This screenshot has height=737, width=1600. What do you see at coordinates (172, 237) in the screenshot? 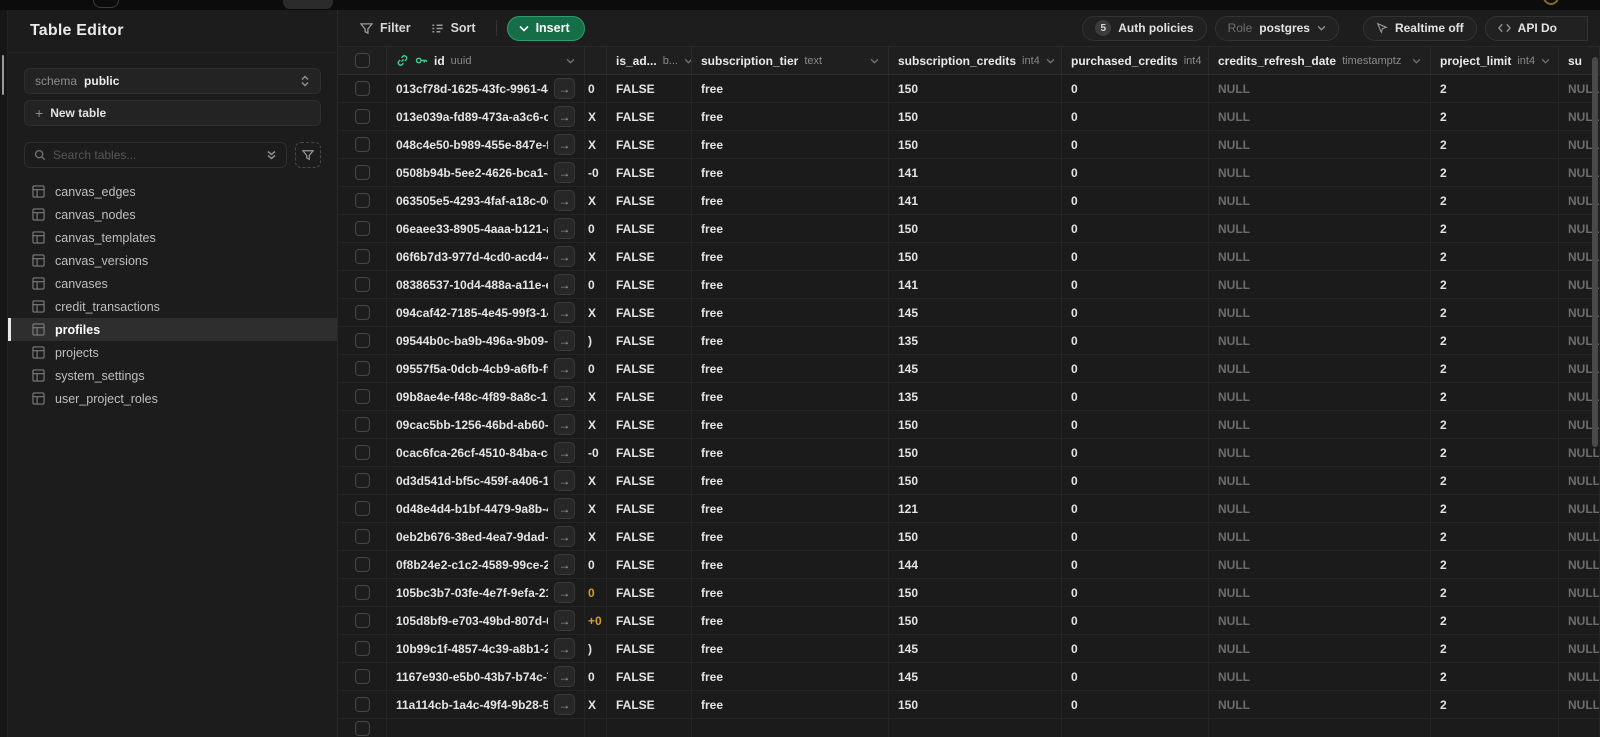
I see `sidebar-table-item: canvas_templates` at bounding box center [172, 237].